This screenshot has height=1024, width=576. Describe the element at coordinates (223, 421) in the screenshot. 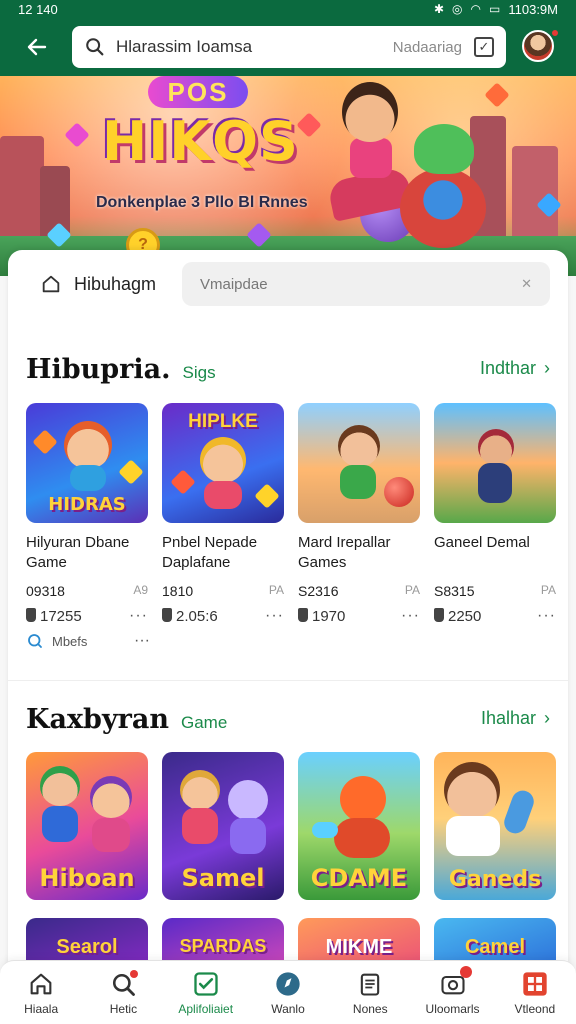

I see `game-thumb-text: HIPLKE` at that location.